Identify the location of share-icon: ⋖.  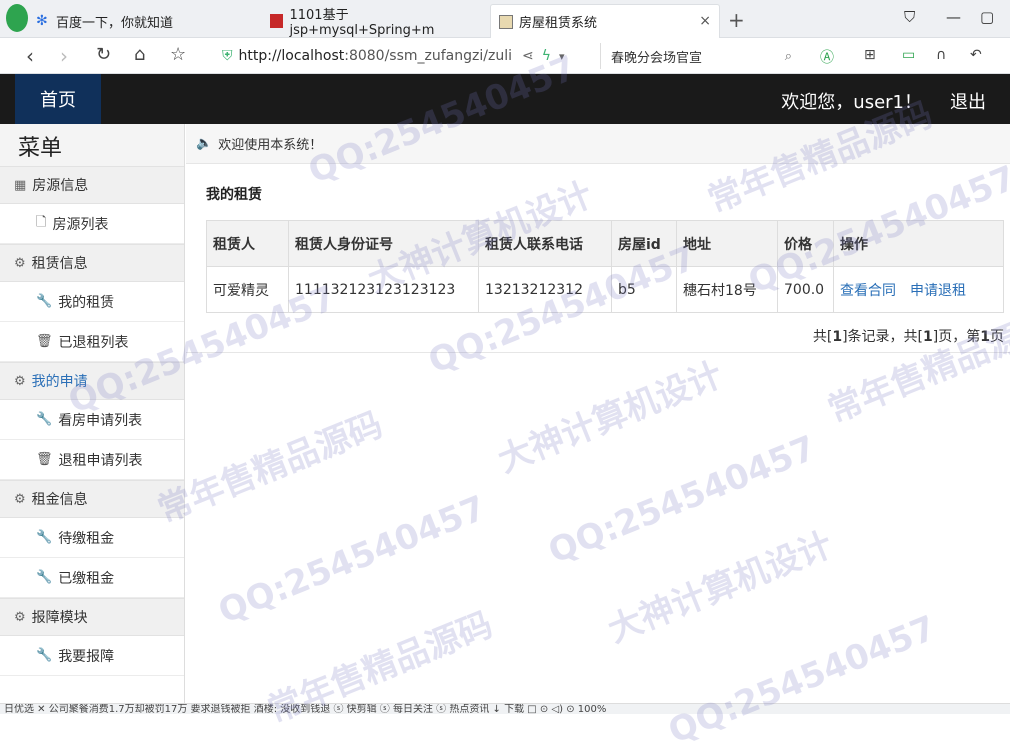
(528, 56).